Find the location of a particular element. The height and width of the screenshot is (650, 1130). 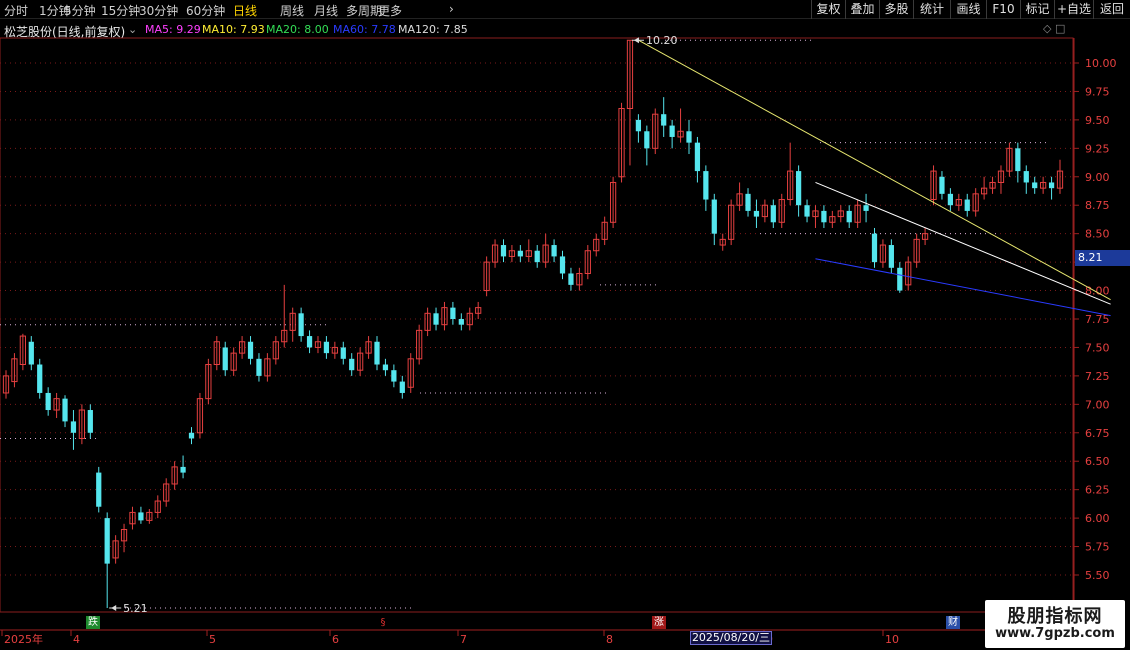

finance-marker: 财 is located at coordinates (953, 622).